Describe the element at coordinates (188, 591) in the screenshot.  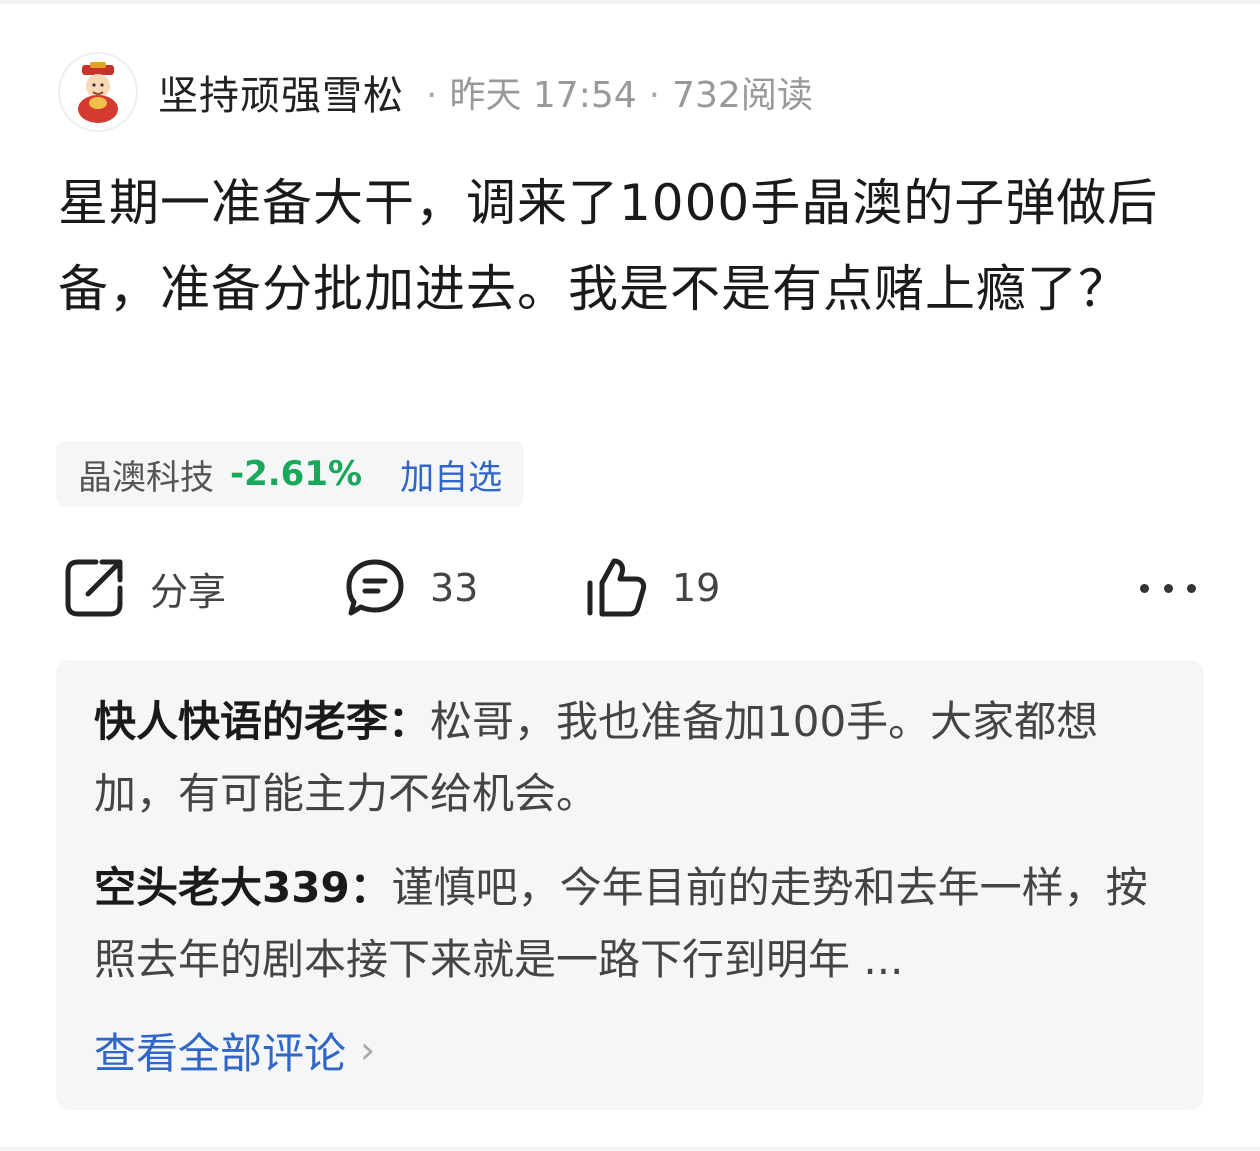
I see `share-label: 分享` at that location.